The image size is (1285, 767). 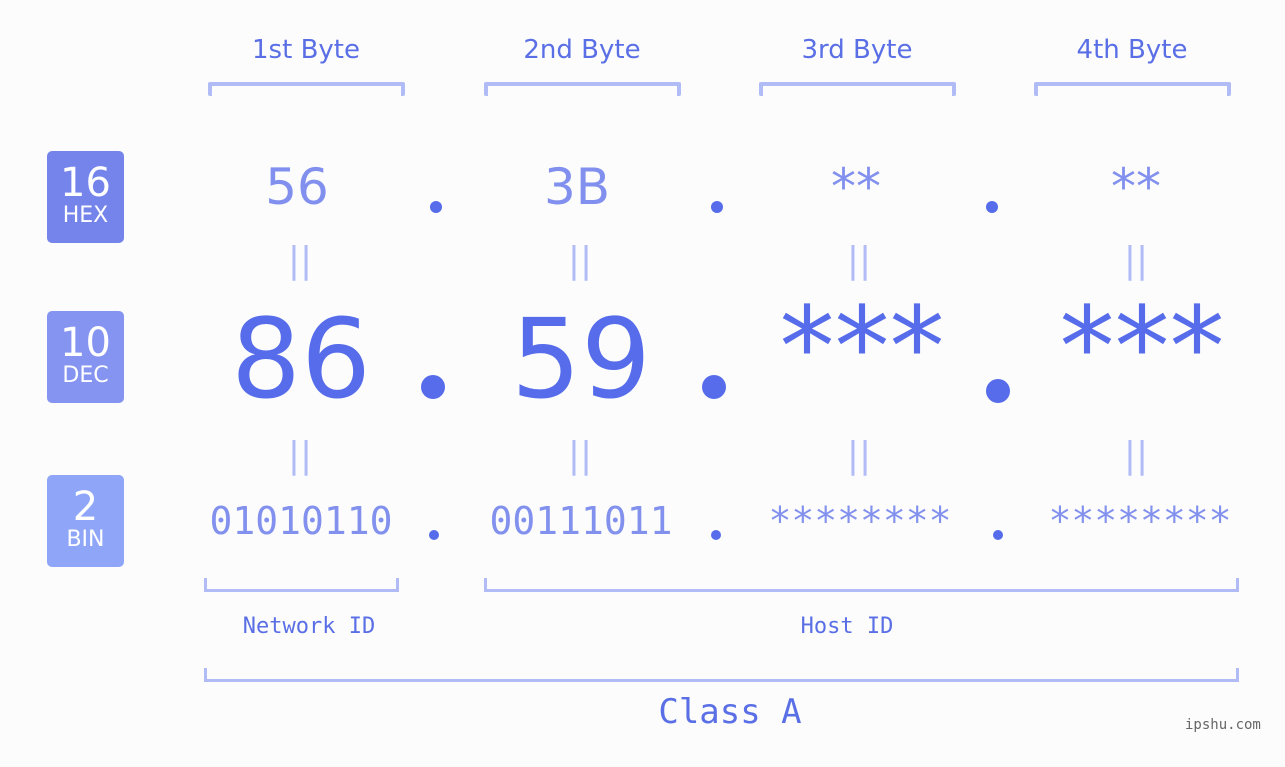 I want to click on byte-header-1: 1st Byte, so click(x=306, y=50).